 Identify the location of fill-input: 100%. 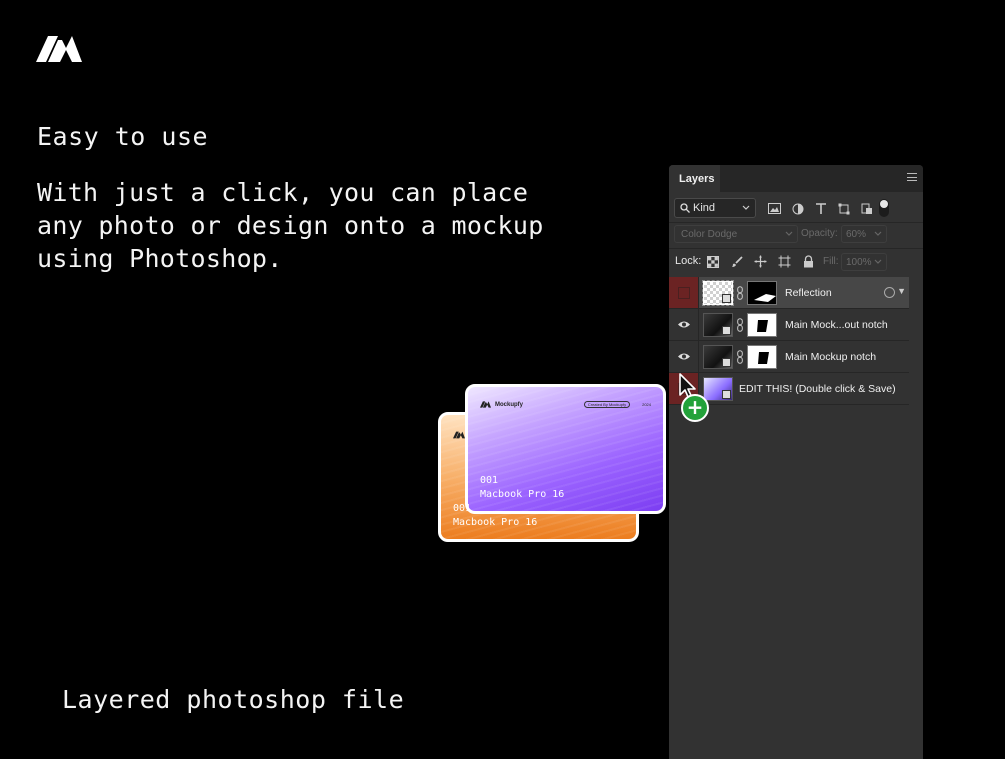
(864, 262).